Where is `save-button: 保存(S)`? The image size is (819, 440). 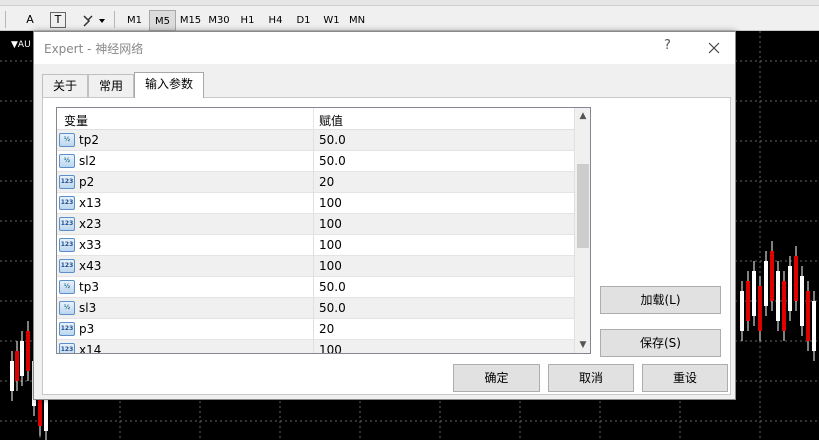 save-button: 保存(S) is located at coordinates (660, 343).